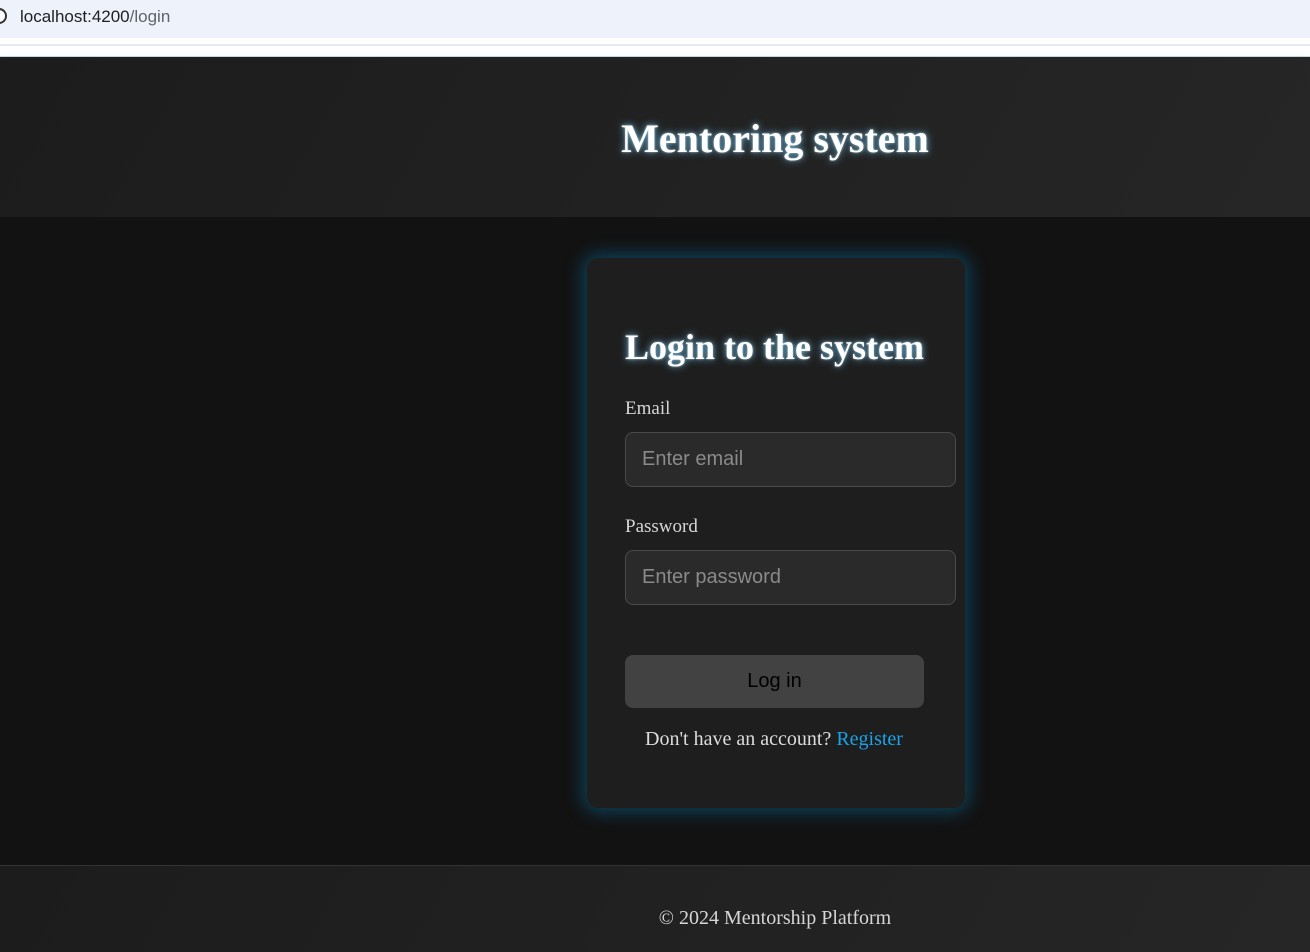 The image size is (1310, 952). I want to click on login-title: Login to the system, so click(774, 347).